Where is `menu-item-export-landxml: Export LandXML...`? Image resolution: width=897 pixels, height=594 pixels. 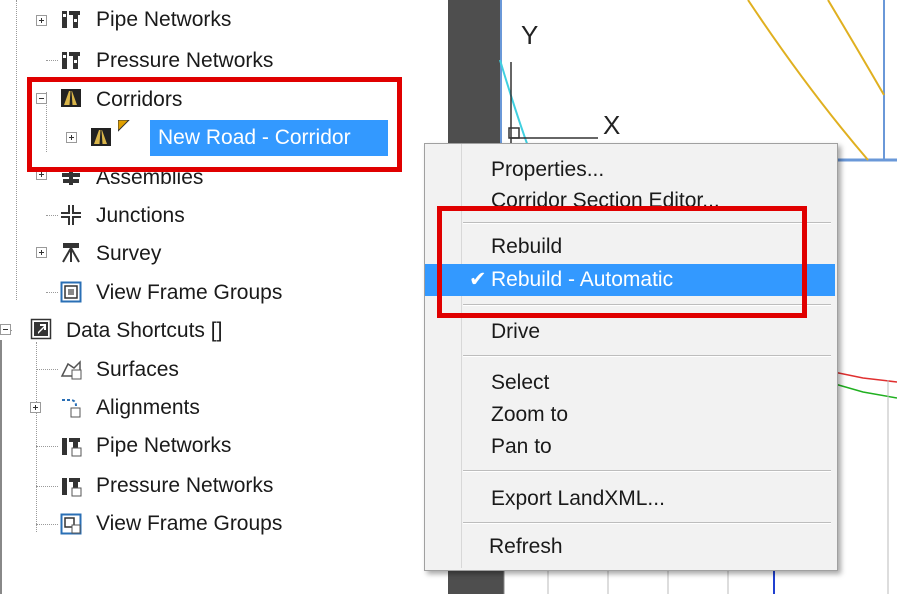 menu-item-export-landxml: Export LandXML... is located at coordinates (630, 499).